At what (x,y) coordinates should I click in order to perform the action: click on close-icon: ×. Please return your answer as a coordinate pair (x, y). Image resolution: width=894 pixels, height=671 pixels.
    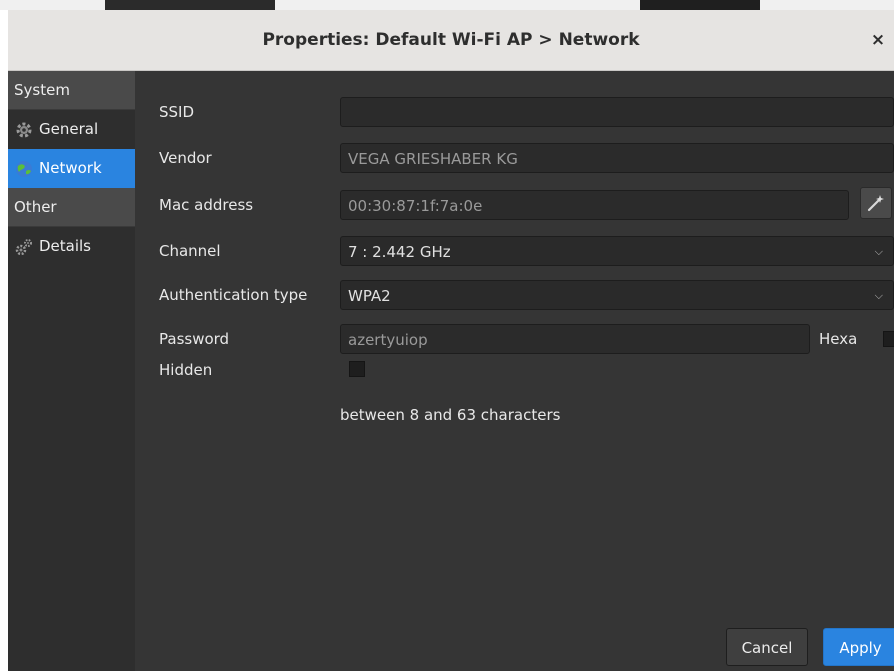
    Looking at the image, I should click on (878, 40).